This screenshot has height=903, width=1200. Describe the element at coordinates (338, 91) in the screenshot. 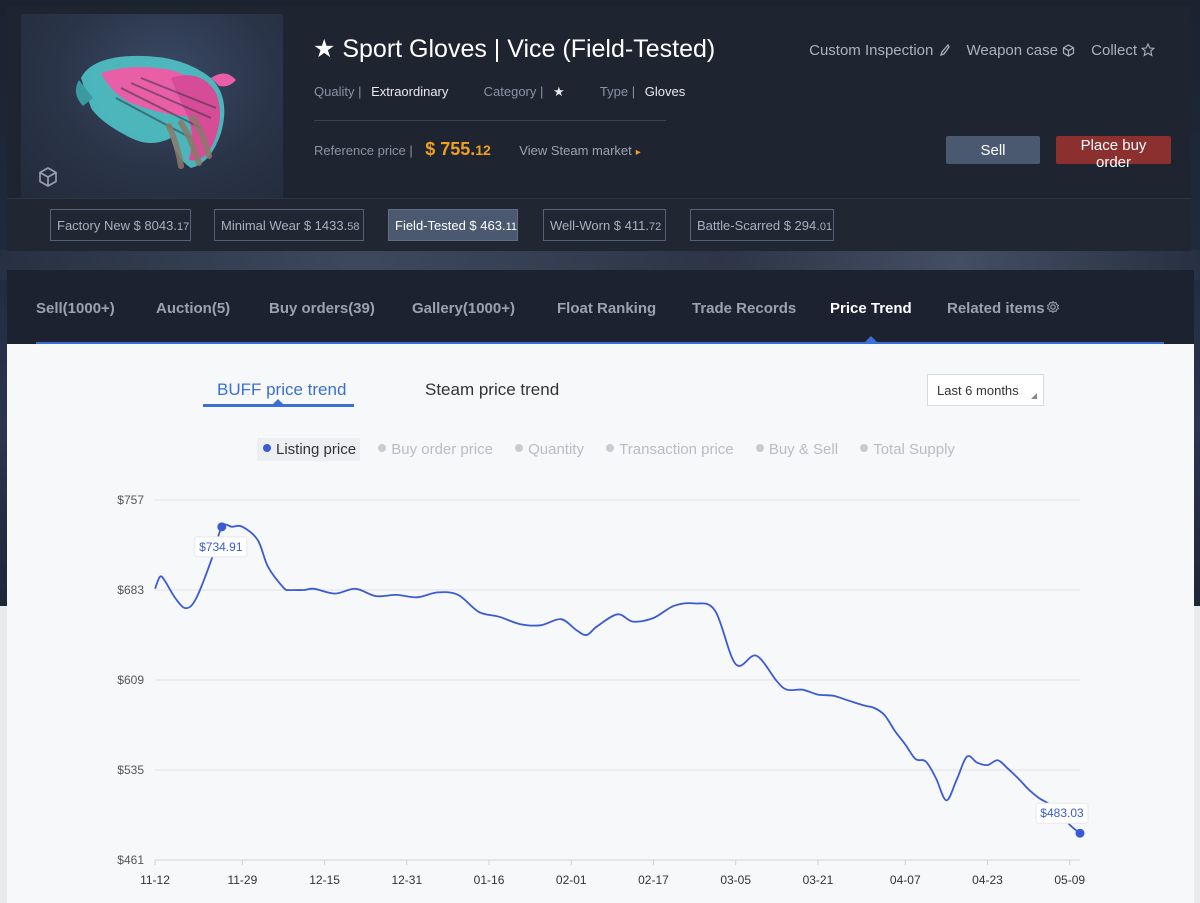

I see `quality-label: Quality |` at that location.